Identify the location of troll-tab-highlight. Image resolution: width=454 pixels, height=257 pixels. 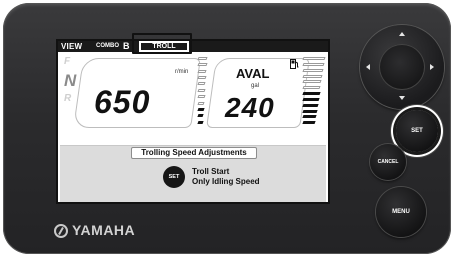
(162, 43).